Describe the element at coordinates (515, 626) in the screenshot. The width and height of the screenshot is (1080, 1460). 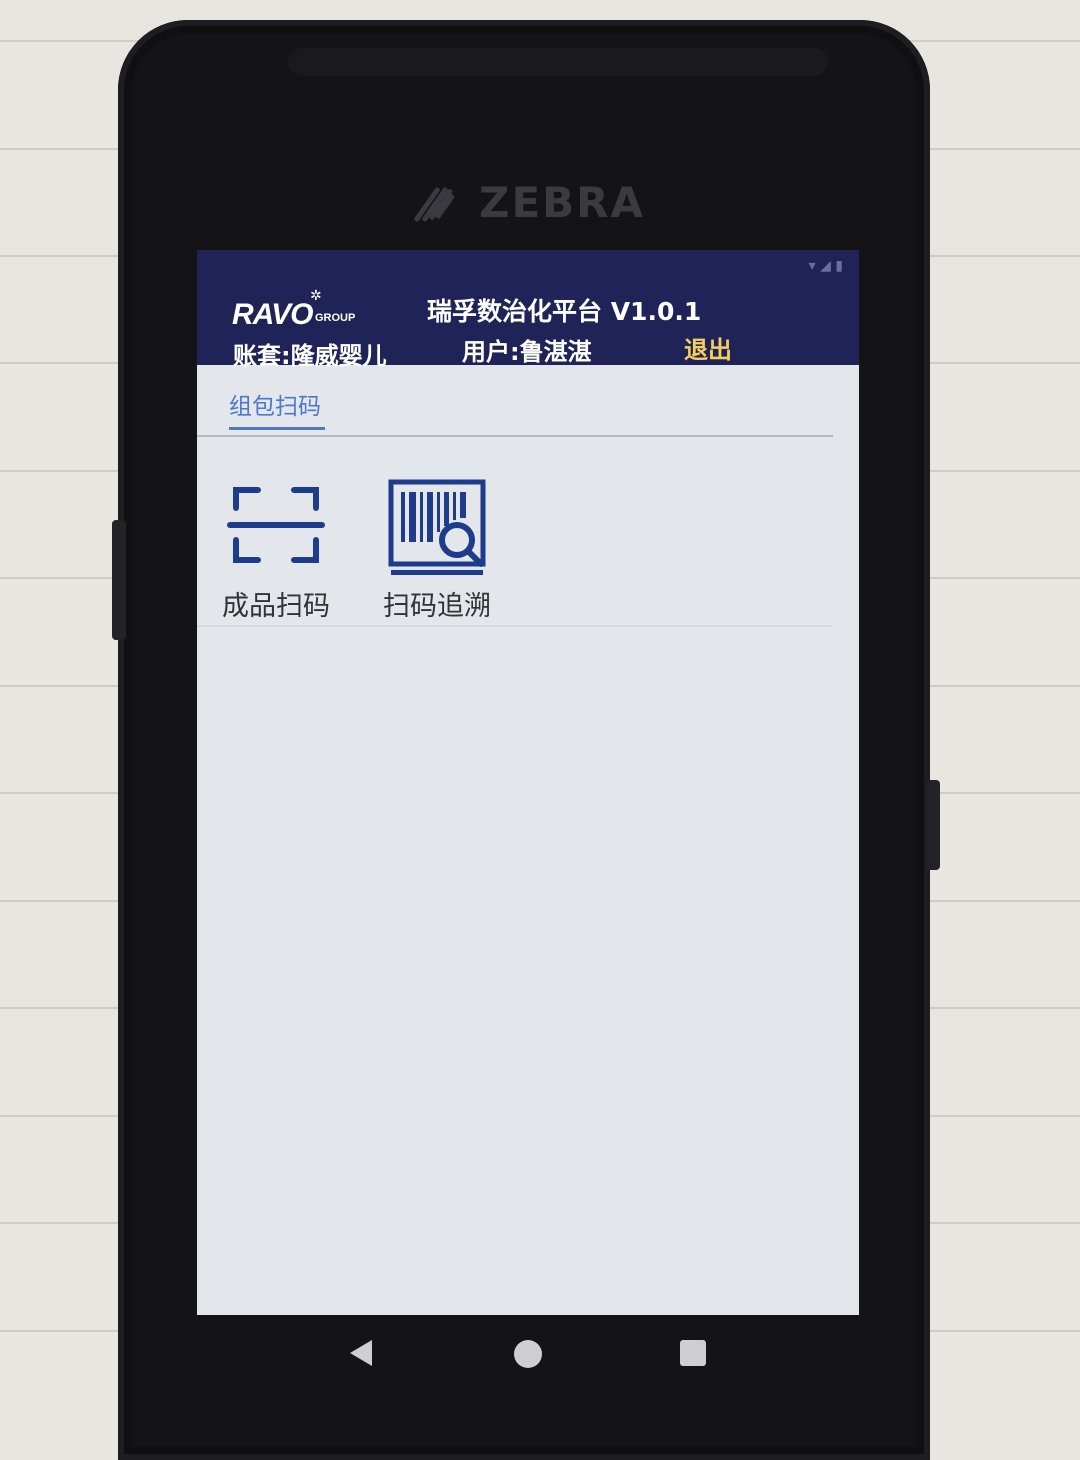
I see `divider` at that location.